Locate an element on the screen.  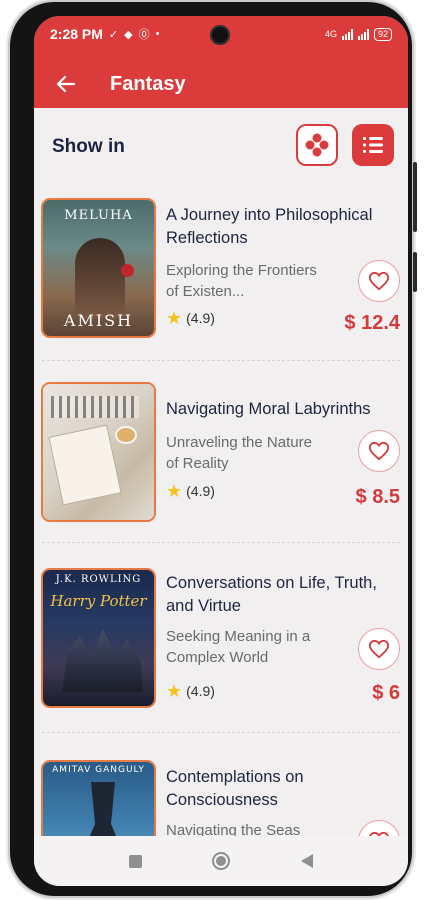
top-bar: 2:28 PM ✓ ◆ ⓪ • 4G 92 Fantasy is located at coordinates (221, 62).